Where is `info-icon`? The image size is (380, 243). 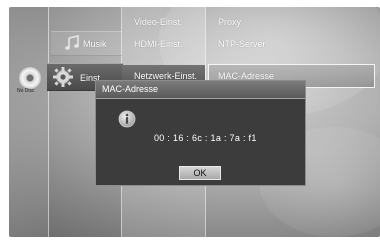 info-icon is located at coordinates (127, 119).